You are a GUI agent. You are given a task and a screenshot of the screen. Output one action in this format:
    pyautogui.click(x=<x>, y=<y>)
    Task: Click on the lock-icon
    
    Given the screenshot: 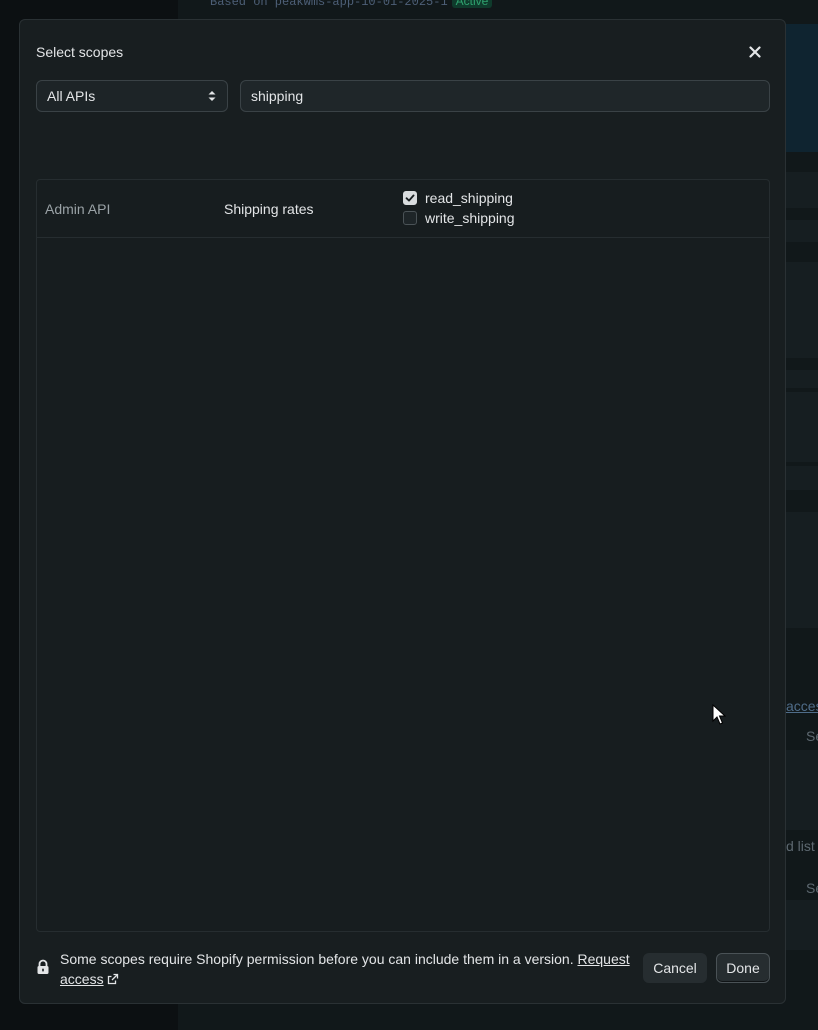 What is the action you would take?
    pyautogui.click(x=43, y=966)
    